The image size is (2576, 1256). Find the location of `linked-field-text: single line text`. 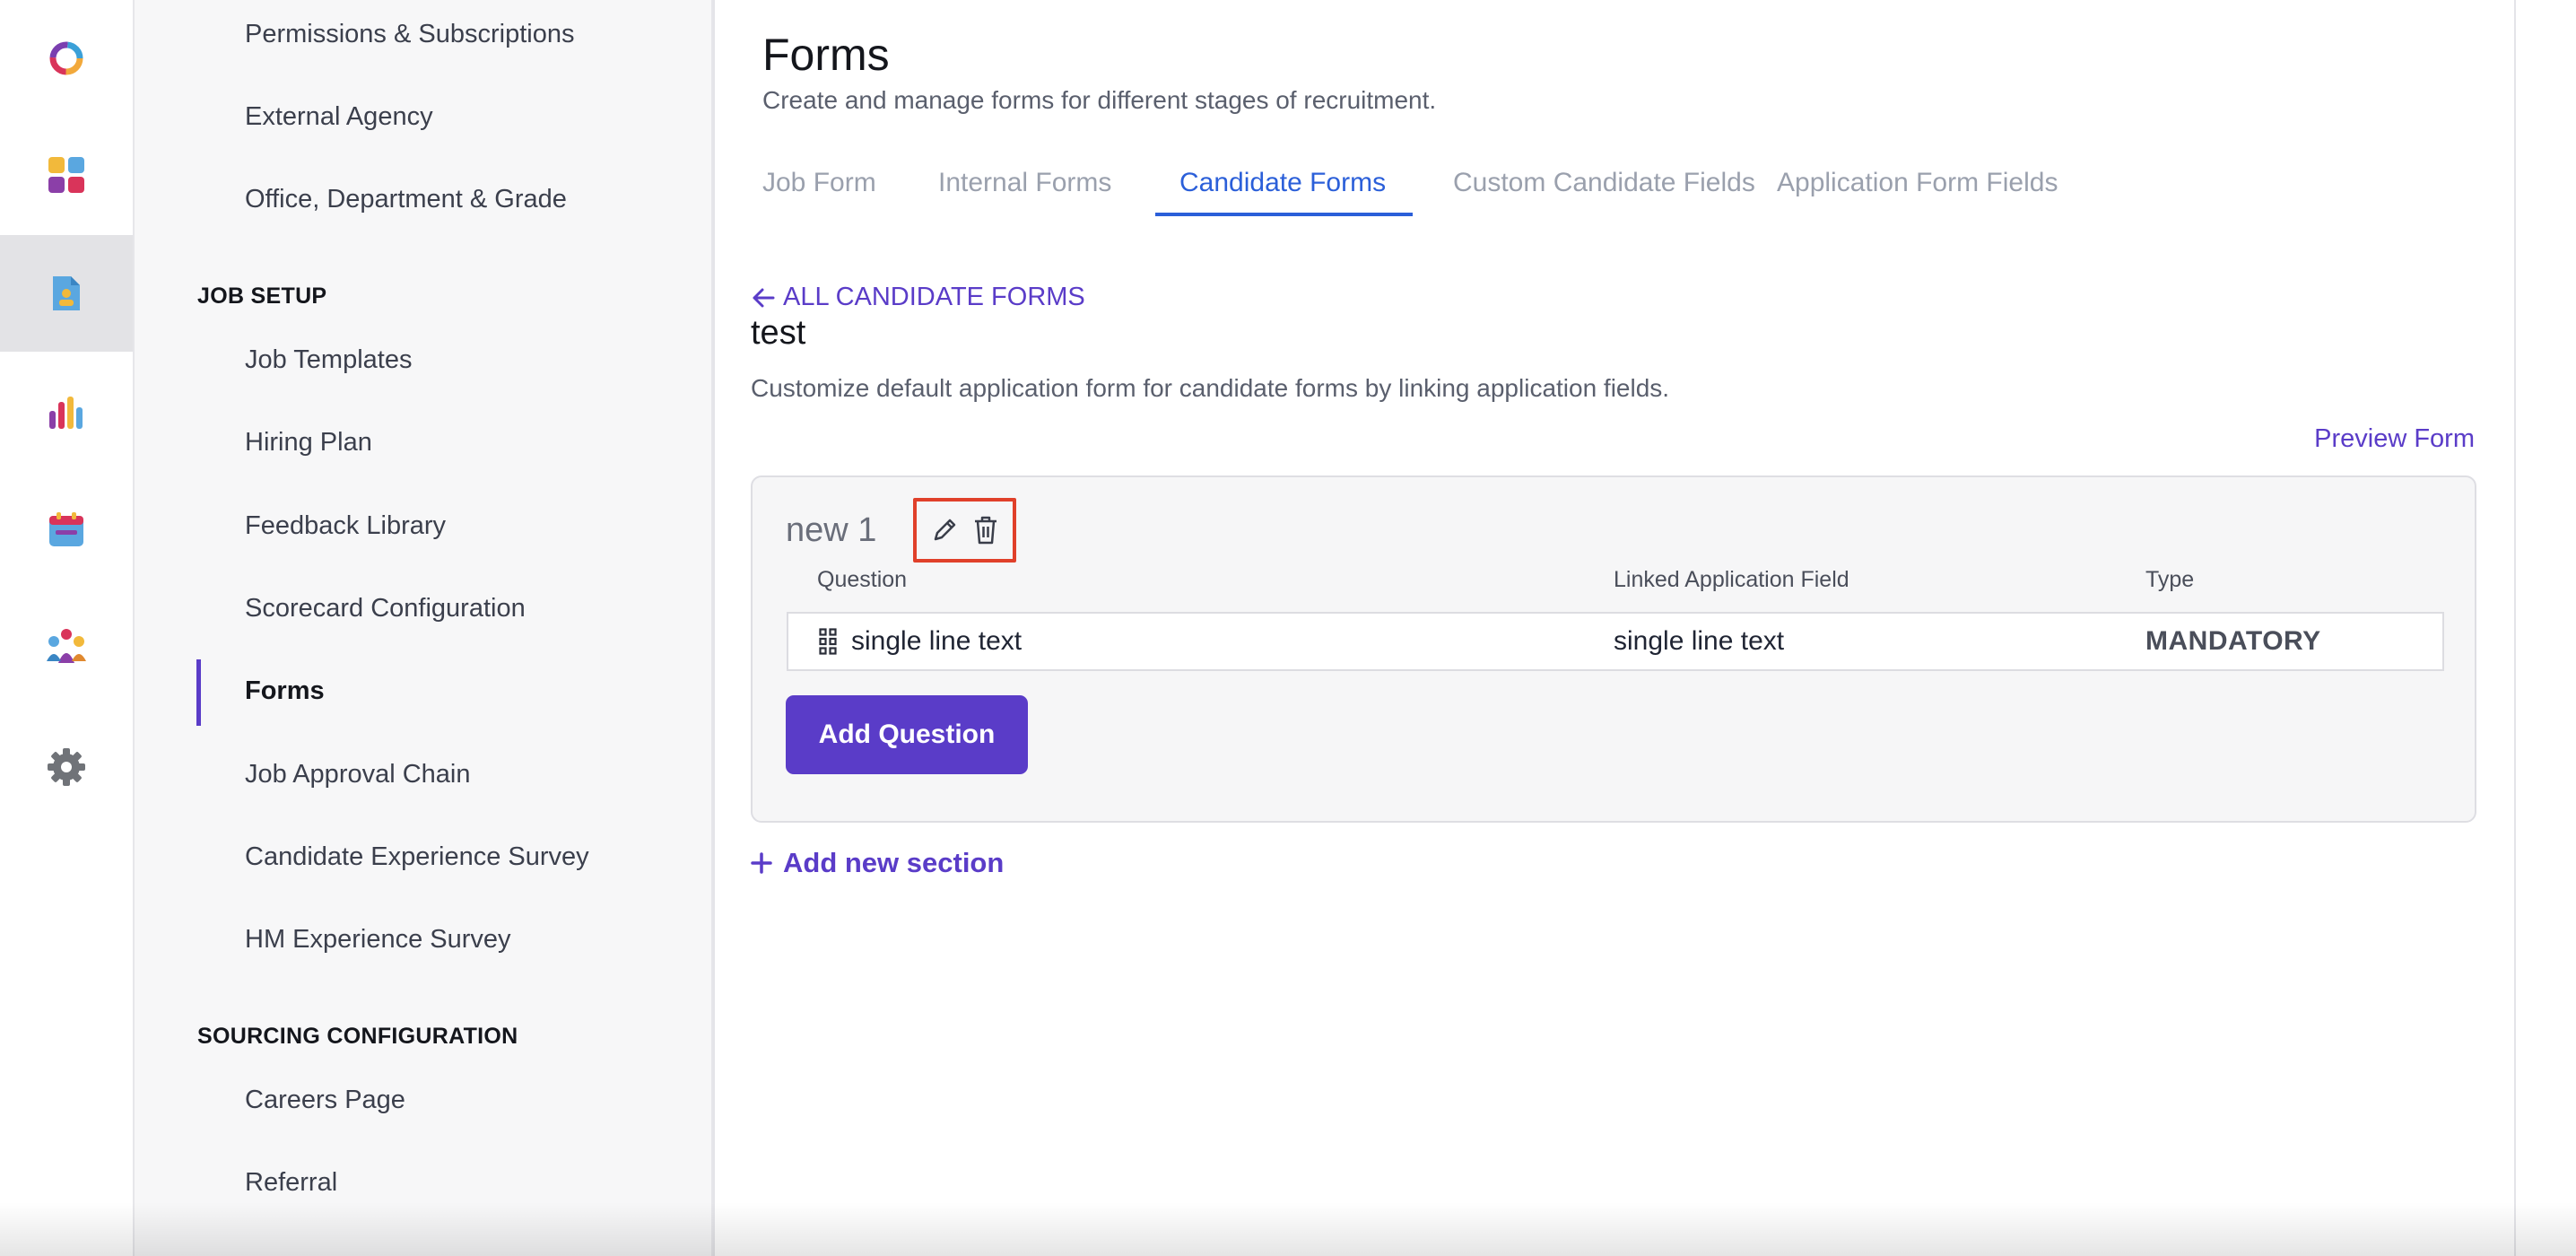

linked-field-text: single line text is located at coordinates (1699, 641).